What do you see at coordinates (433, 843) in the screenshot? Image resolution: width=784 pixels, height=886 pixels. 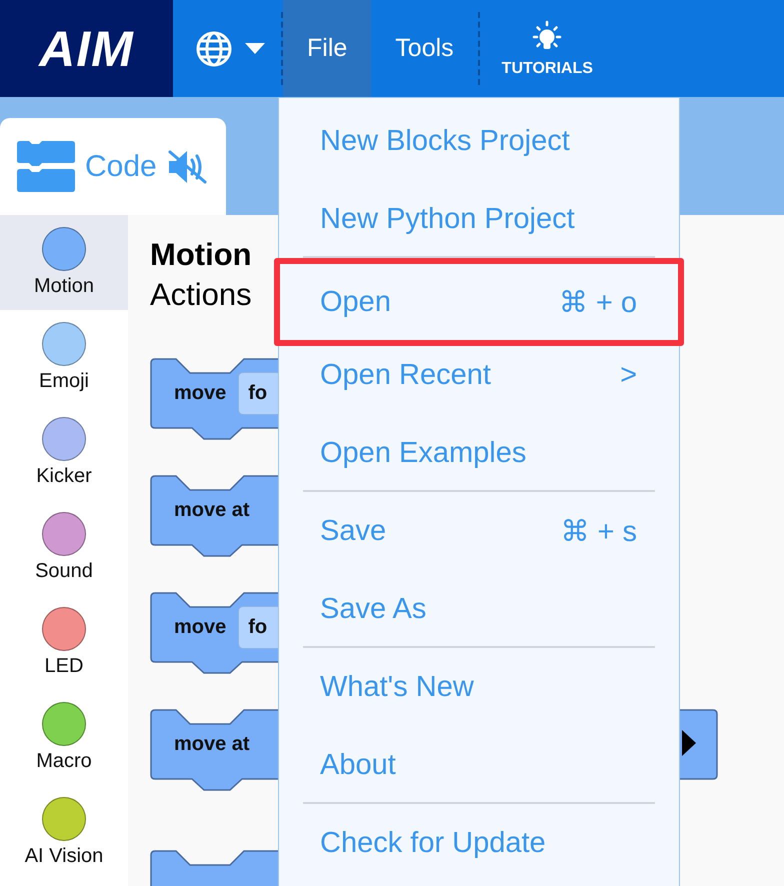 I see `menu-item-label: Check for Update` at bounding box center [433, 843].